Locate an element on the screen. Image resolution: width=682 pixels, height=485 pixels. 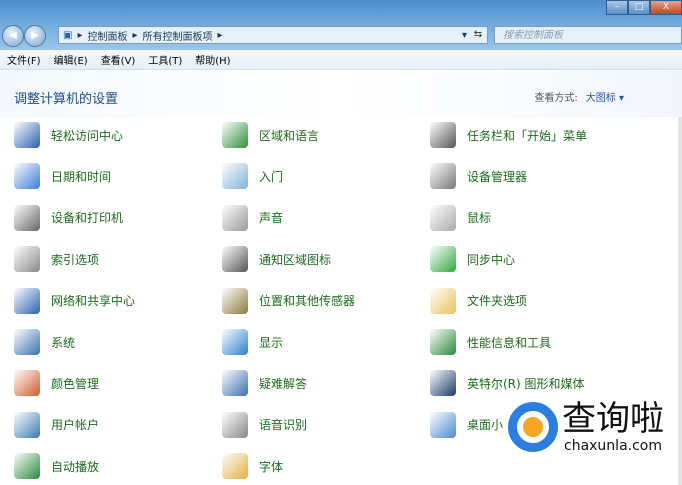
maximize-button: □ is located at coordinates (639, 7).